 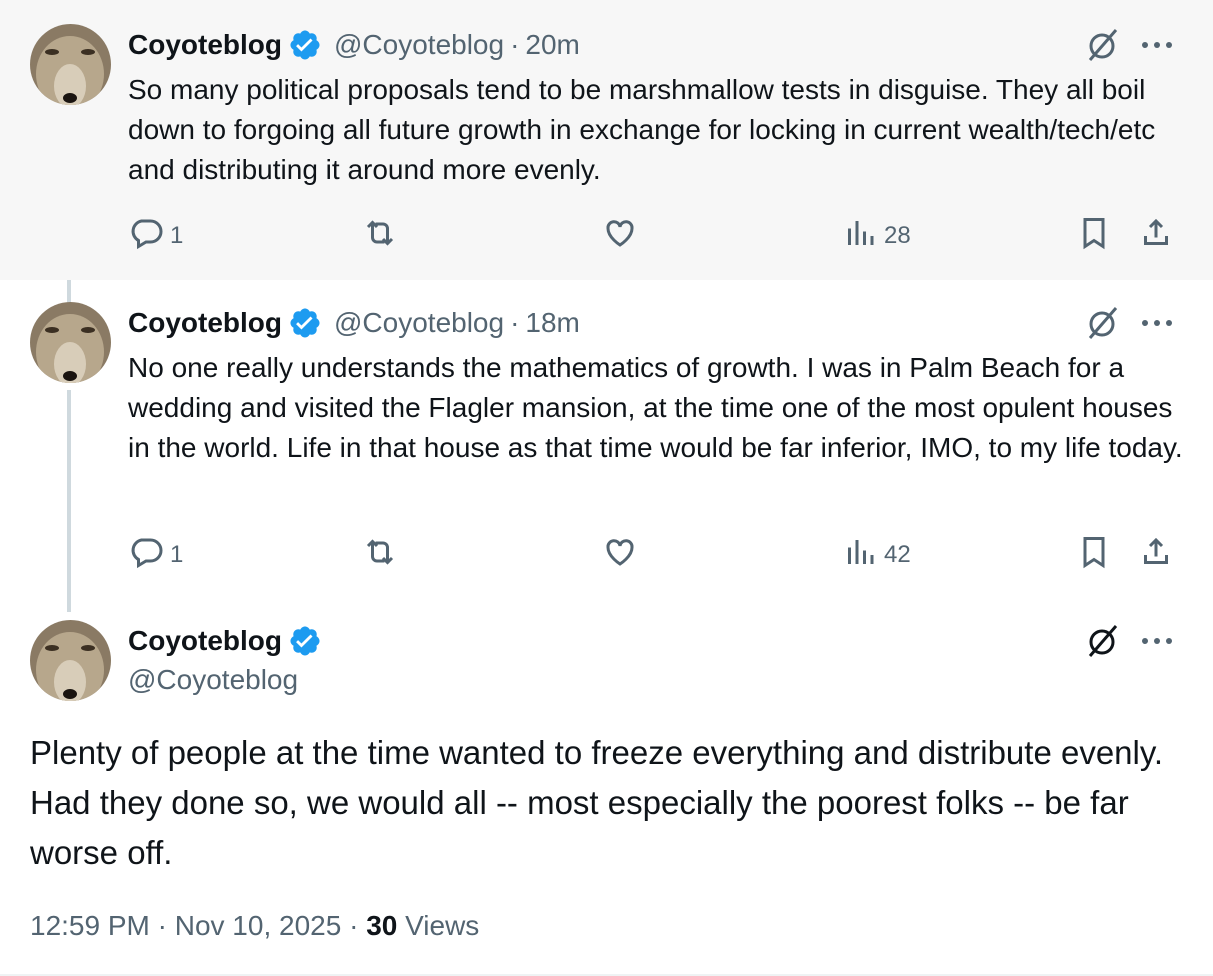 What do you see at coordinates (198, 925) in the screenshot?
I see `tweet-timestamp: 12:59 PM · Nov 10, 2025 ·` at bounding box center [198, 925].